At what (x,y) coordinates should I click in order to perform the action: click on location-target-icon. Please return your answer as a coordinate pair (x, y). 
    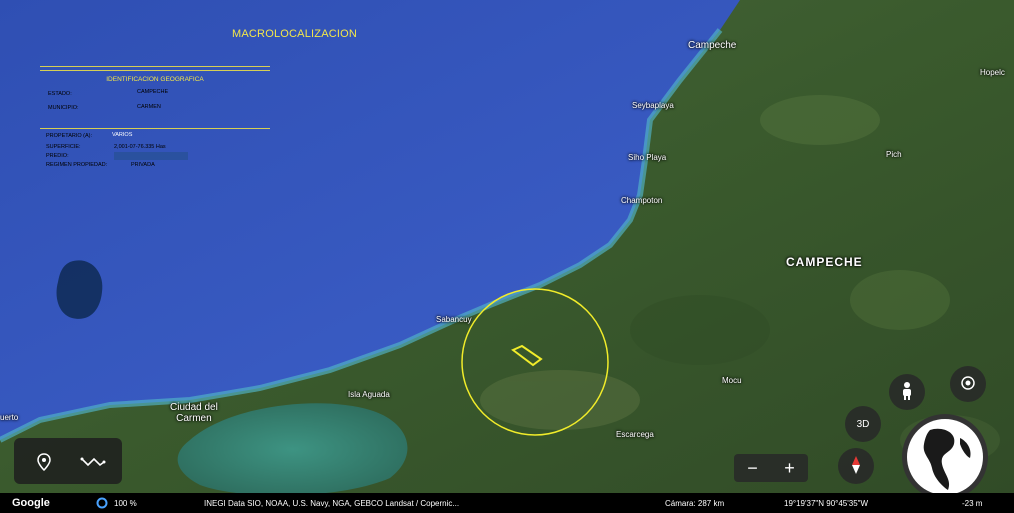
    Looking at the image, I should click on (968, 384).